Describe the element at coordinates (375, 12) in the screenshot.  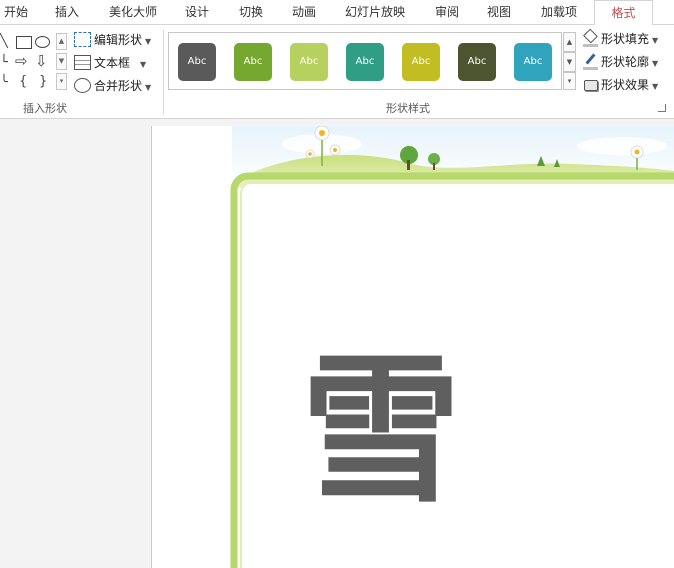
I see `tab-slideshow: 幻灯片放映` at that location.